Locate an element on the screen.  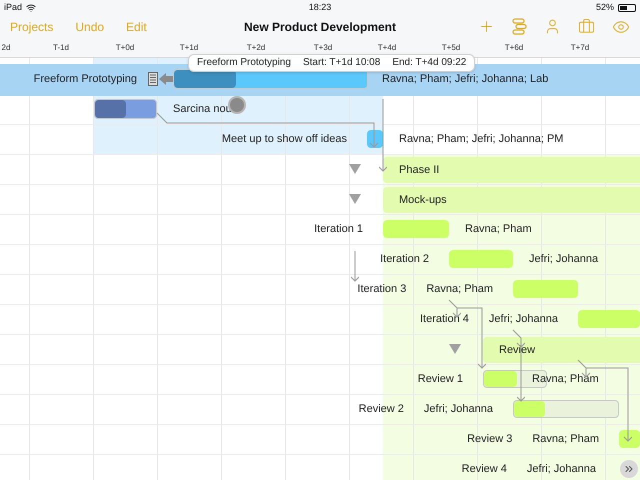
timeline-tick-label: T-1d is located at coordinates (61, 48).